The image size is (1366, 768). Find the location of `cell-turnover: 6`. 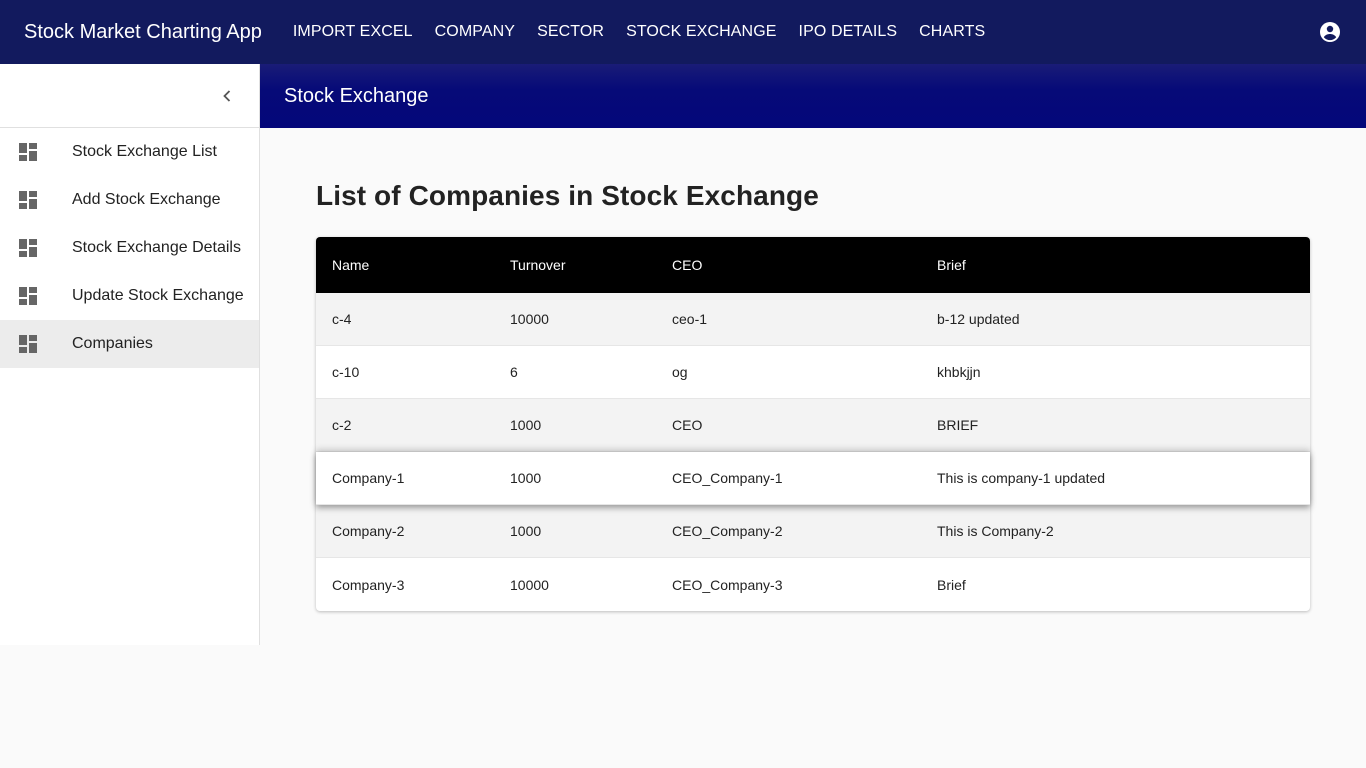

cell-turnover: 6 is located at coordinates (514, 372).